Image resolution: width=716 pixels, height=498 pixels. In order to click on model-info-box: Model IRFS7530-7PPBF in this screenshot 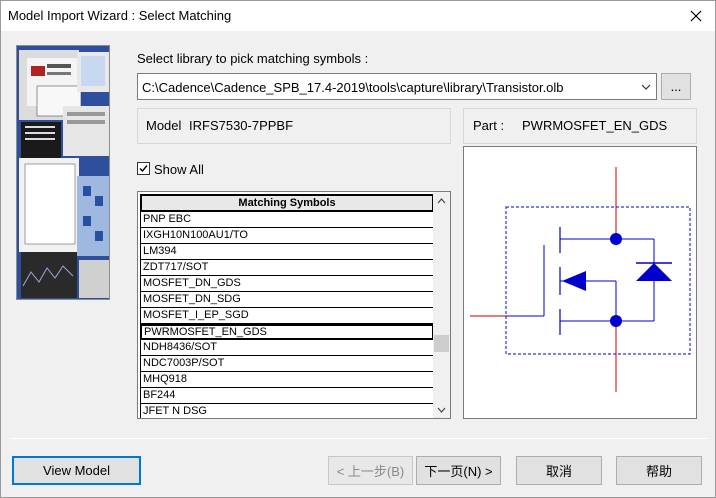, I will do `click(294, 126)`.